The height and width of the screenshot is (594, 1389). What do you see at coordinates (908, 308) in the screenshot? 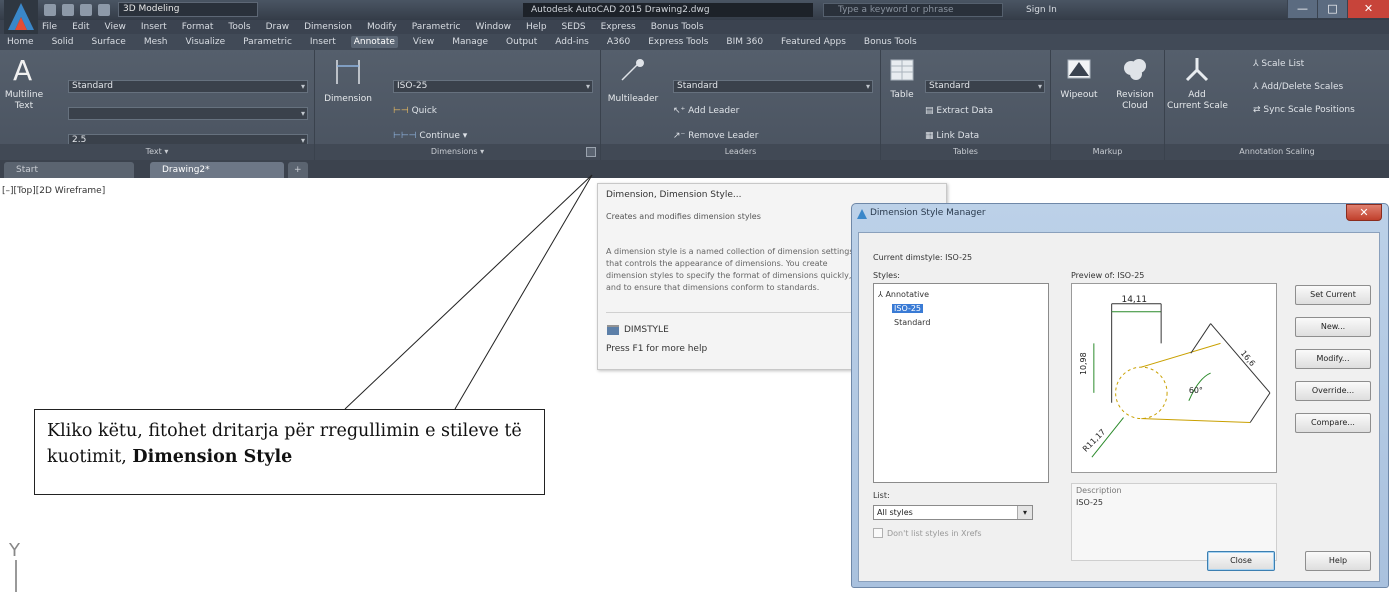
I see `style-item-iso25: ISO-25` at bounding box center [908, 308].